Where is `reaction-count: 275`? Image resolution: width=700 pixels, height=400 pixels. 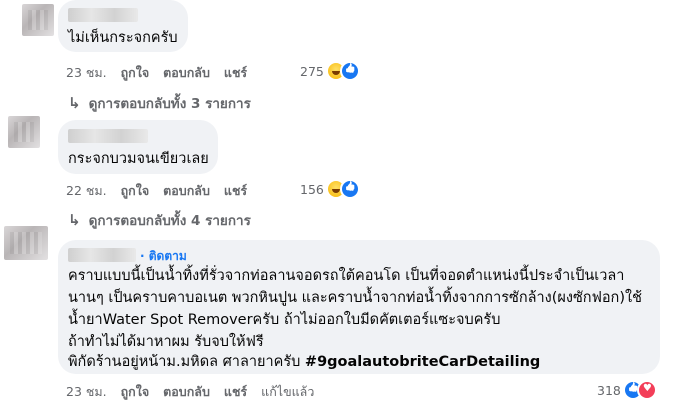
reaction-count: 275 is located at coordinates (312, 71).